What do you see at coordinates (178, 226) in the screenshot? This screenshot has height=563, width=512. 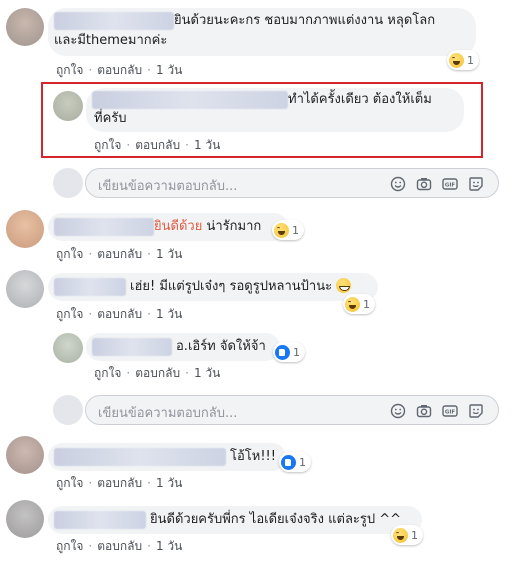 I see `highlight-word: ยินดีด้วย` at bounding box center [178, 226].